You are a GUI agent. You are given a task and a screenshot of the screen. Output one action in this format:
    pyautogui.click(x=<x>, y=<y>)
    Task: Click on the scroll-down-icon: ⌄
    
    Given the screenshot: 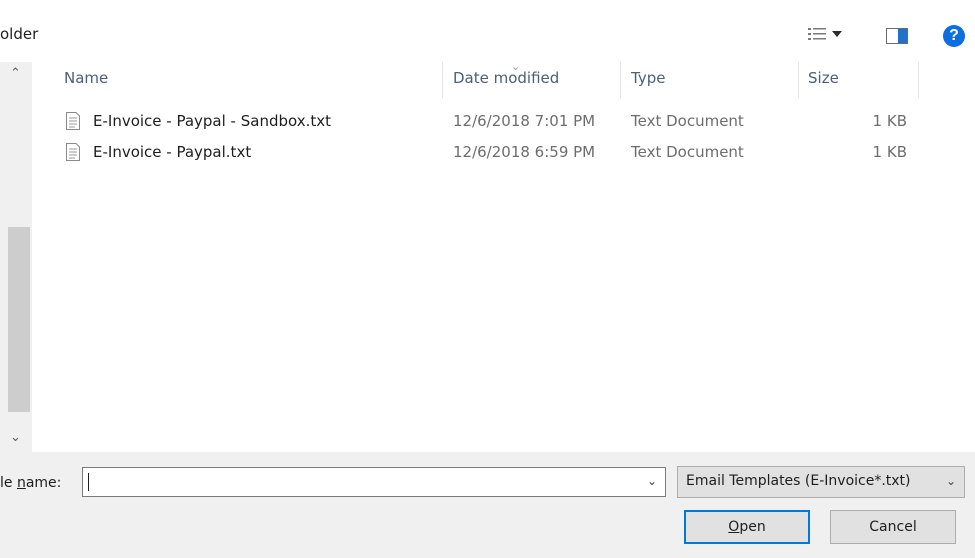 What is the action you would take?
    pyautogui.click(x=15, y=437)
    